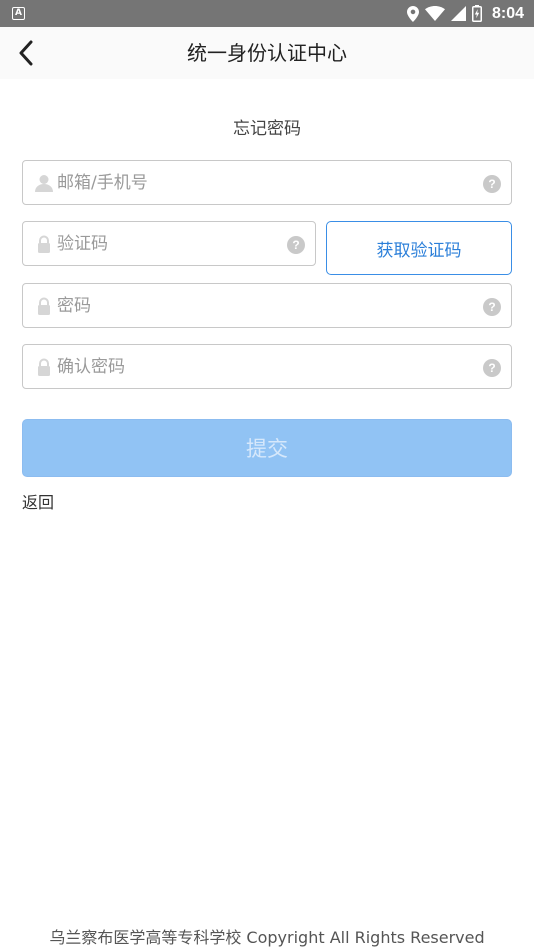  Describe the element at coordinates (38, 501) in the screenshot. I see `return-link: 返回` at that location.